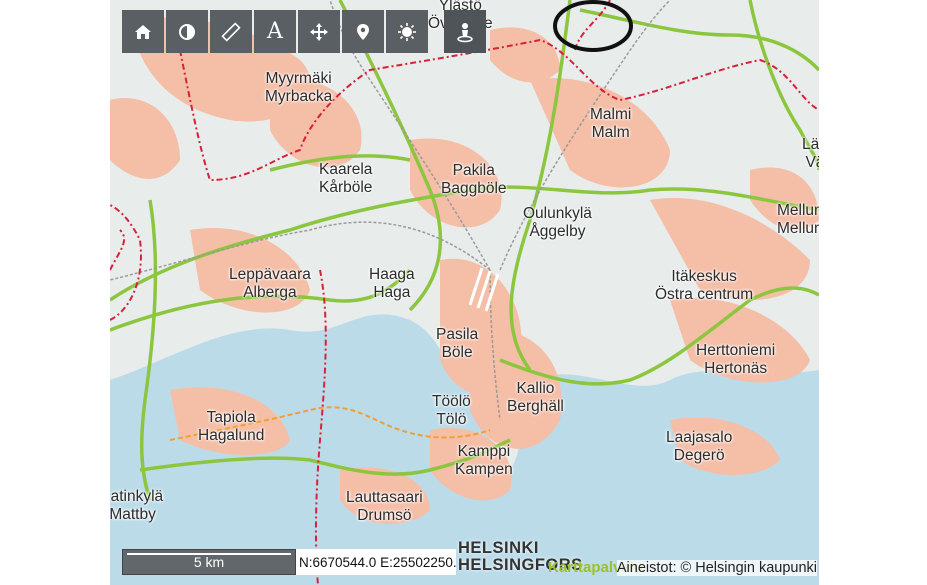 Image resolution: width=927 pixels, height=585 pixels. Describe the element at coordinates (473, 170) in the screenshot. I see `place-name-fi: Pakila` at that location.